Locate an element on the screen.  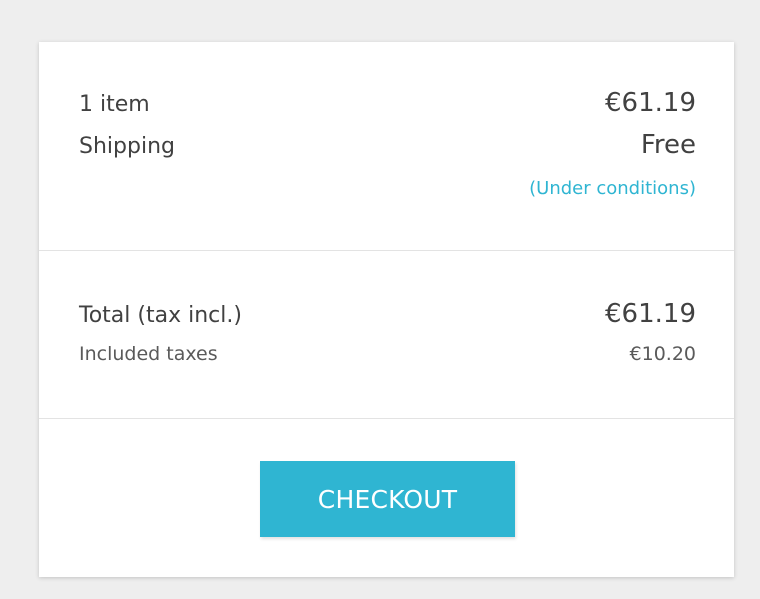
taxes-value: €10.20 is located at coordinates (662, 354).